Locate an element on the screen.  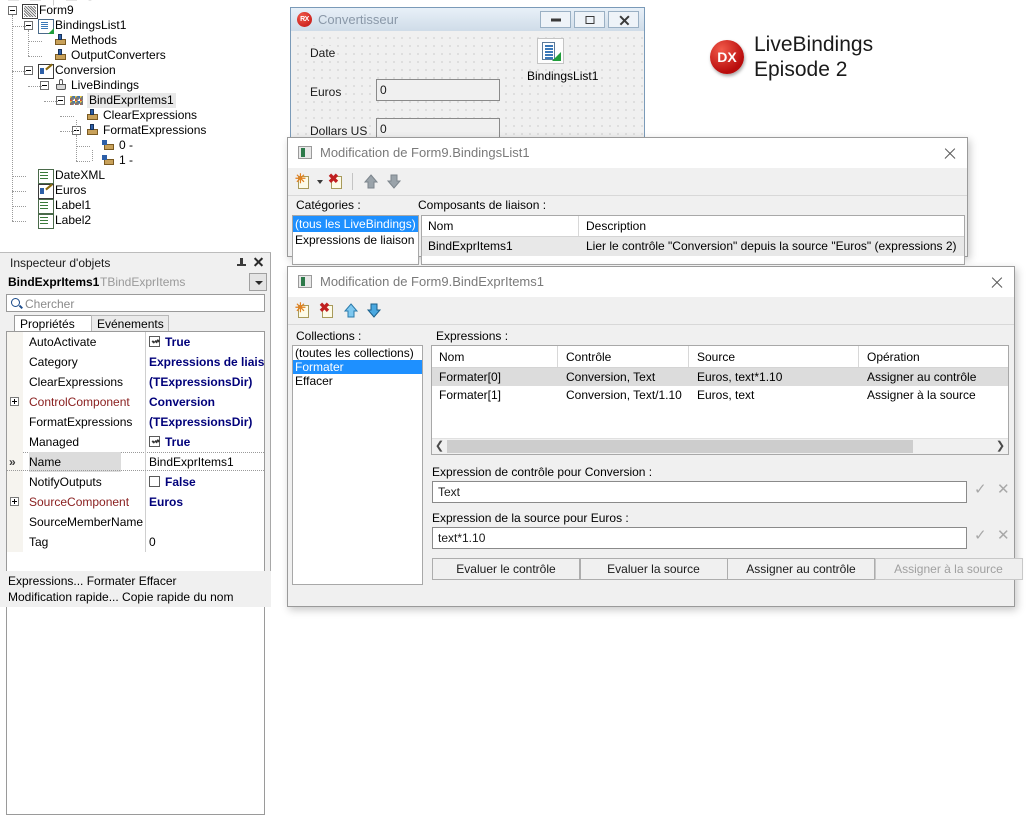
property-row: SourceComponent Euros is located at coordinates (135, 502).